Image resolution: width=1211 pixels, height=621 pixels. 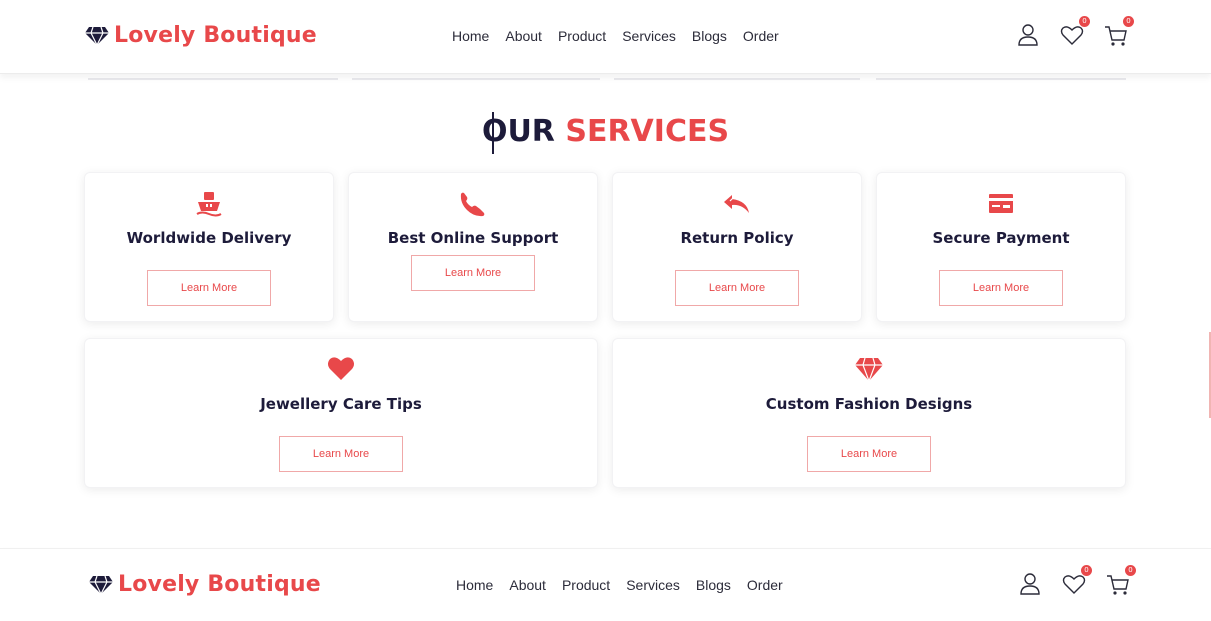 I want to click on section-title: OUR SERVICES, so click(x=605, y=131).